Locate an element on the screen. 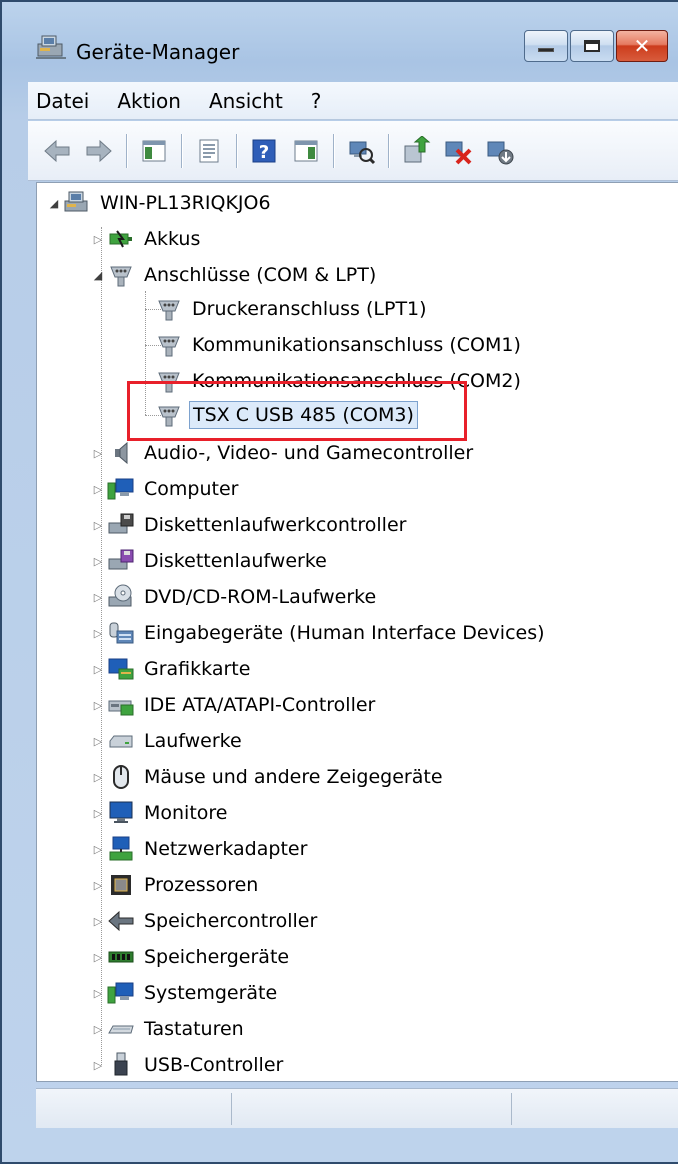 The image size is (678, 1164). tree-item-akkus: ▷ Akkus is located at coordinates (146, 239).